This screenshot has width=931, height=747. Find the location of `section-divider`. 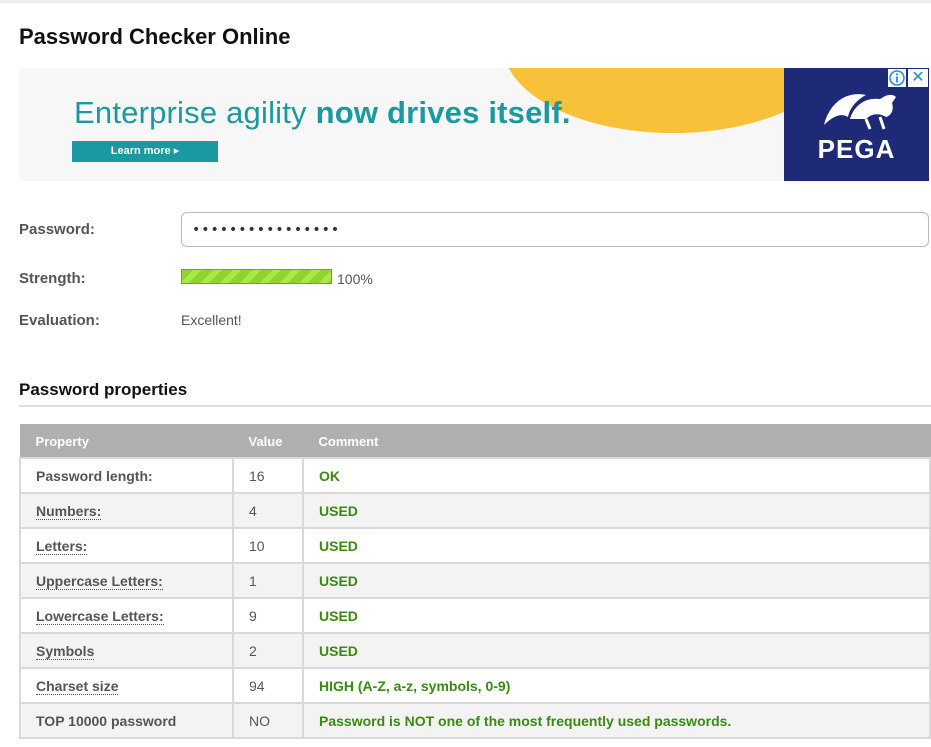

section-divider is located at coordinates (475, 406).